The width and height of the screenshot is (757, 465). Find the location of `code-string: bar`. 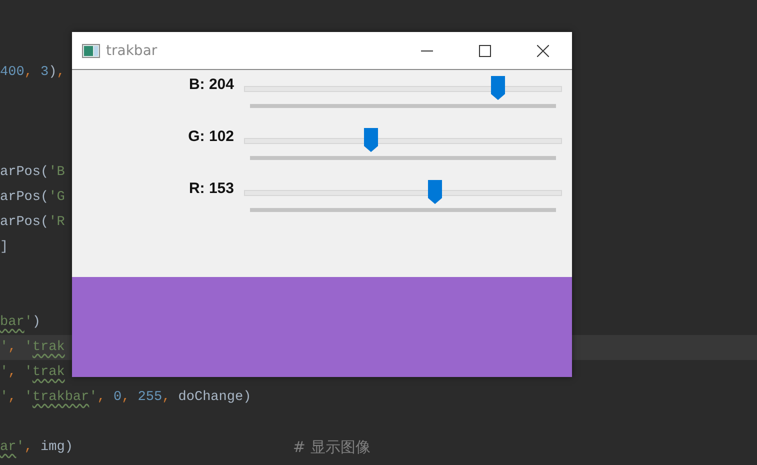

code-string: bar is located at coordinates (12, 323).